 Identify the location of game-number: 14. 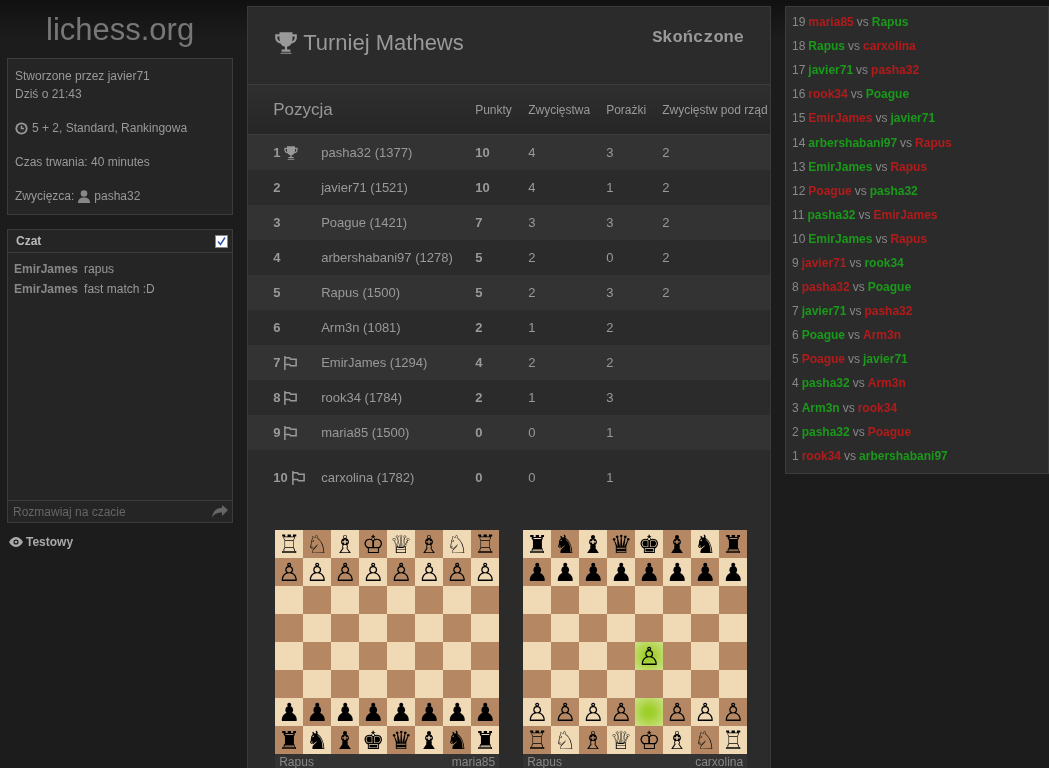
(799, 142).